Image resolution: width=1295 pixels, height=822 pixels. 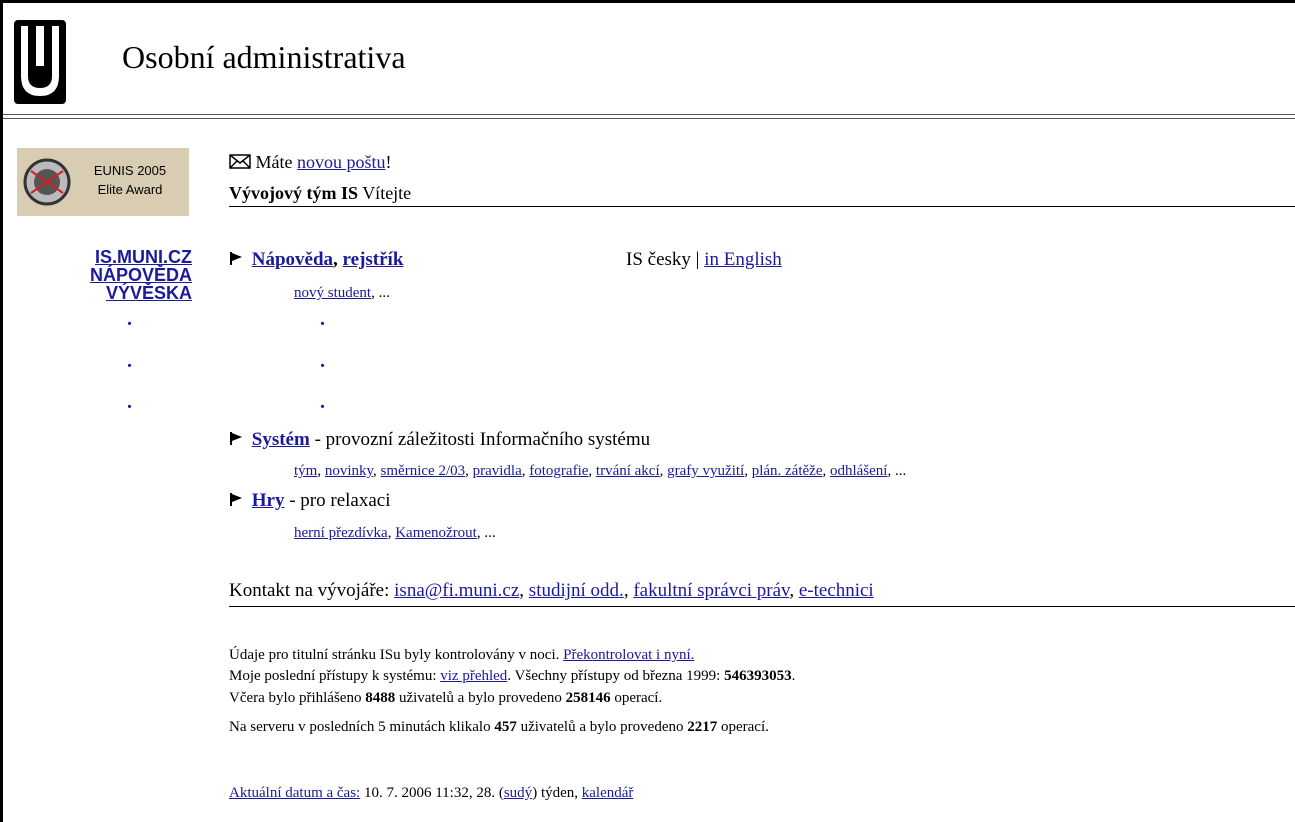 I want to click on side-navigation: IS.MUNI.CZ NÁPOVĚDA VÝVĚSKA, so click(x=122, y=278).